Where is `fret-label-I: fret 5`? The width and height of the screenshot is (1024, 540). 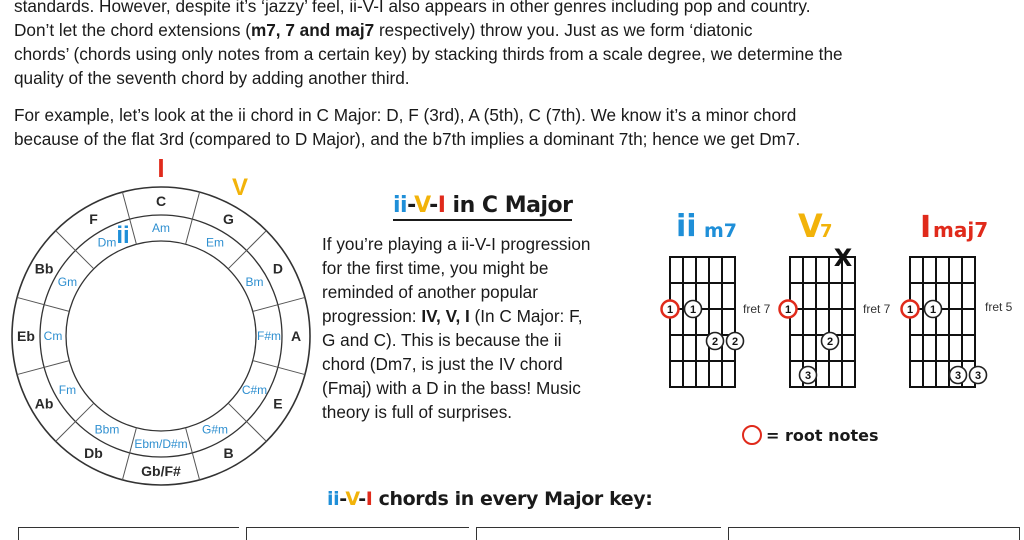
fret-label-I: fret 5 is located at coordinates (999, 307).